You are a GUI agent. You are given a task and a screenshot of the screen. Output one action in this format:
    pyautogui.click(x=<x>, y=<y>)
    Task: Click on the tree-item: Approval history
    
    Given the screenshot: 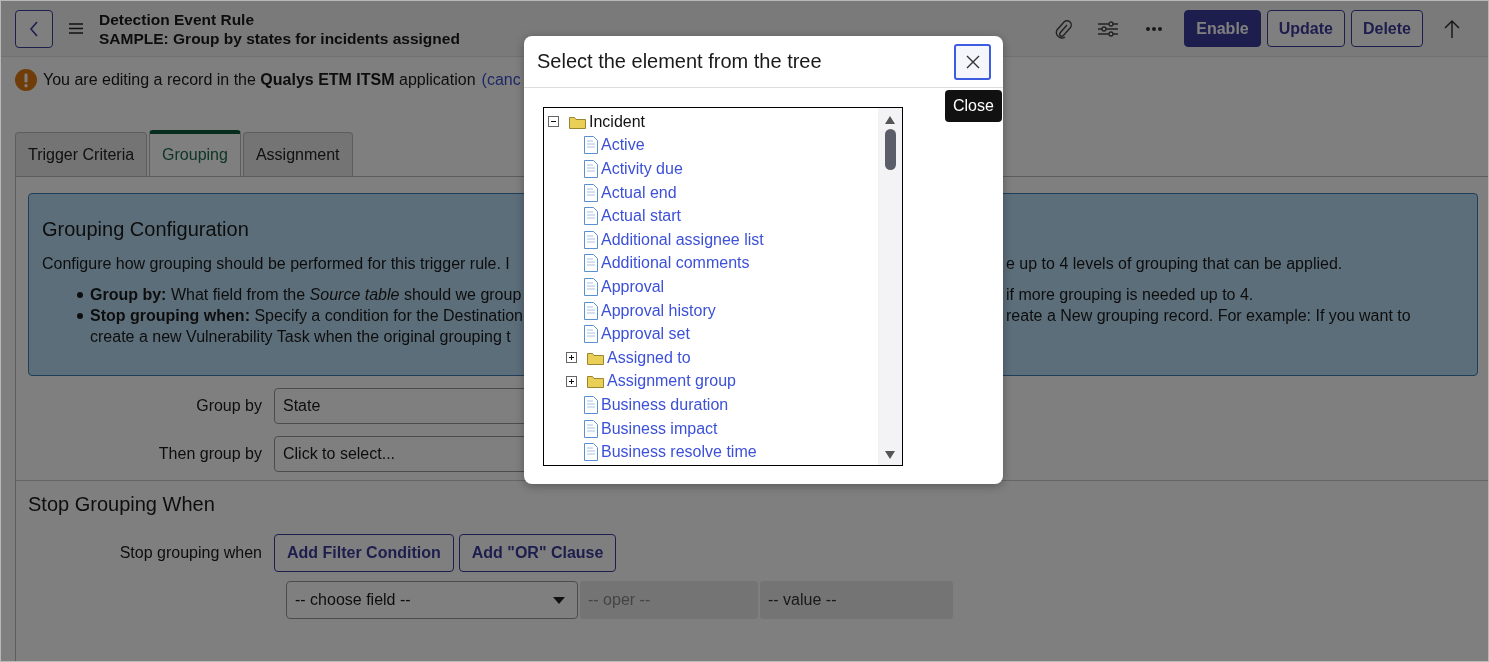 What is the action you would take?
    pyautogui.click(x=658, y=310)
    